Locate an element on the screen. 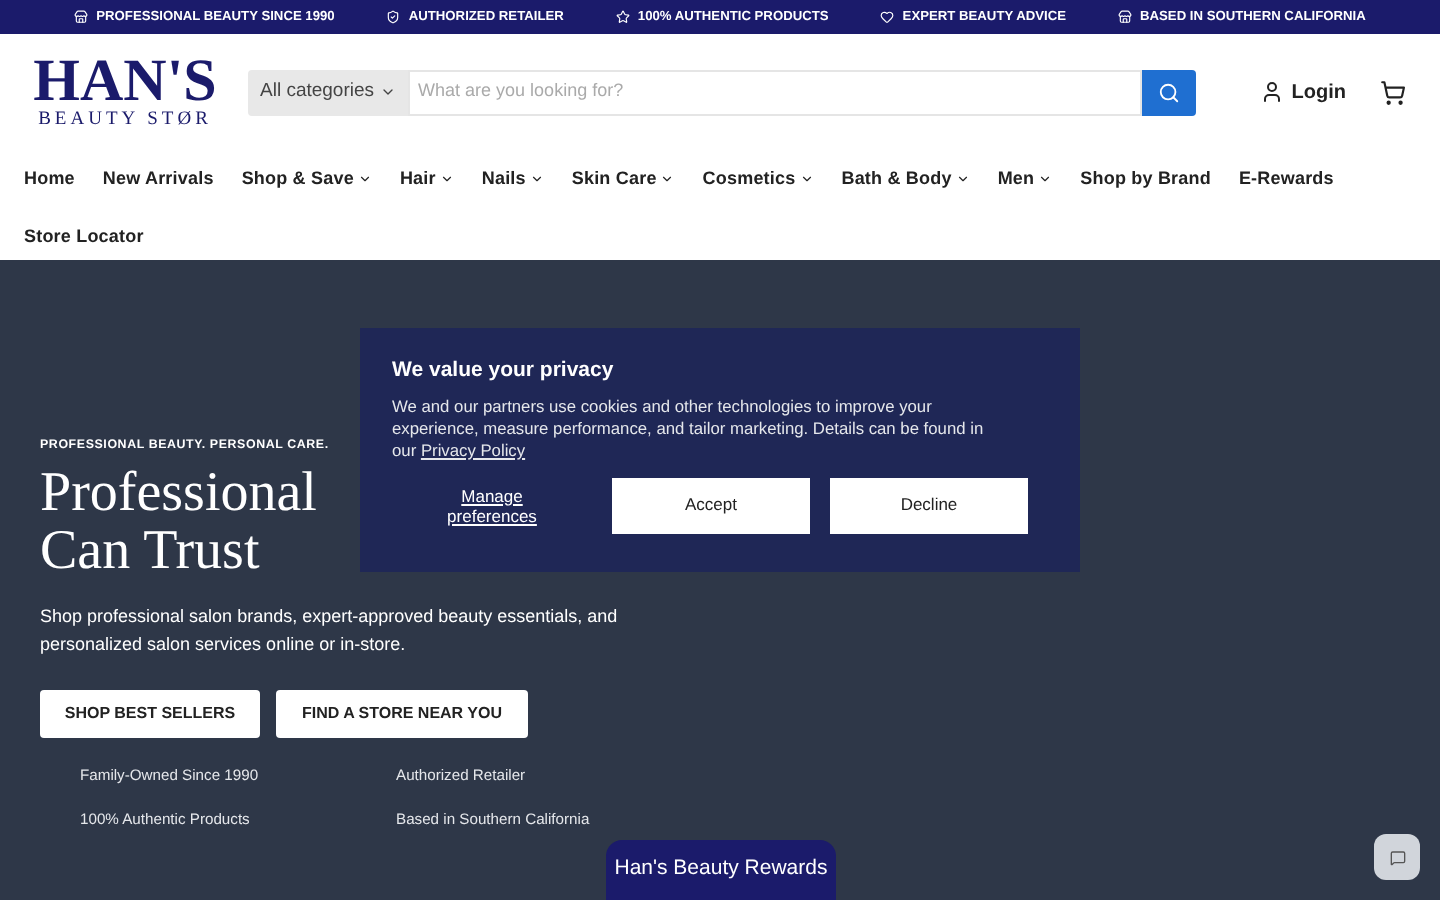 The height and width of the screenshot is (900, 1440). hero-description: Shop professional salon brands, expert-approved beauty essentials, and personalized salon services online or in-store. is located at coordinates (330, 631).